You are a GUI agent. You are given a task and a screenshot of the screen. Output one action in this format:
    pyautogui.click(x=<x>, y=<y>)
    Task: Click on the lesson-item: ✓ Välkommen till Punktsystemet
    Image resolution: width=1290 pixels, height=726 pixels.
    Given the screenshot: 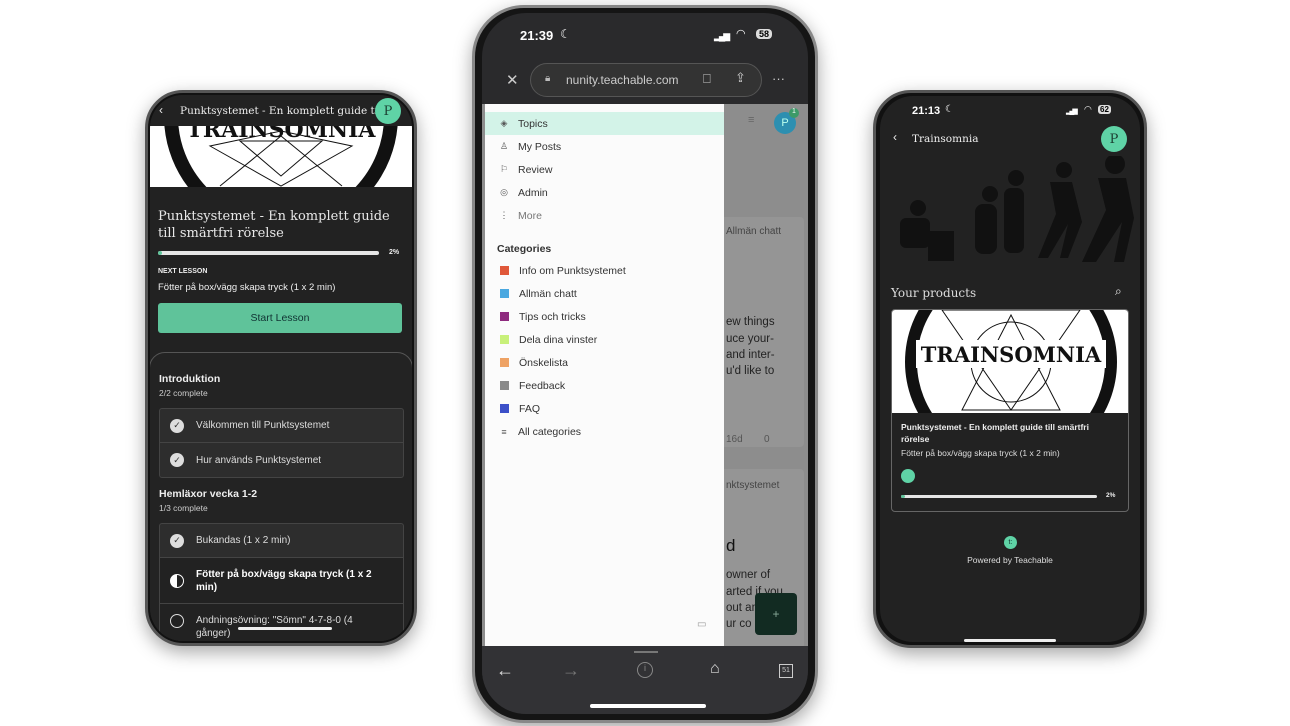 What is the action you would take?
    pyautogui.click(x=281, y=426)
    